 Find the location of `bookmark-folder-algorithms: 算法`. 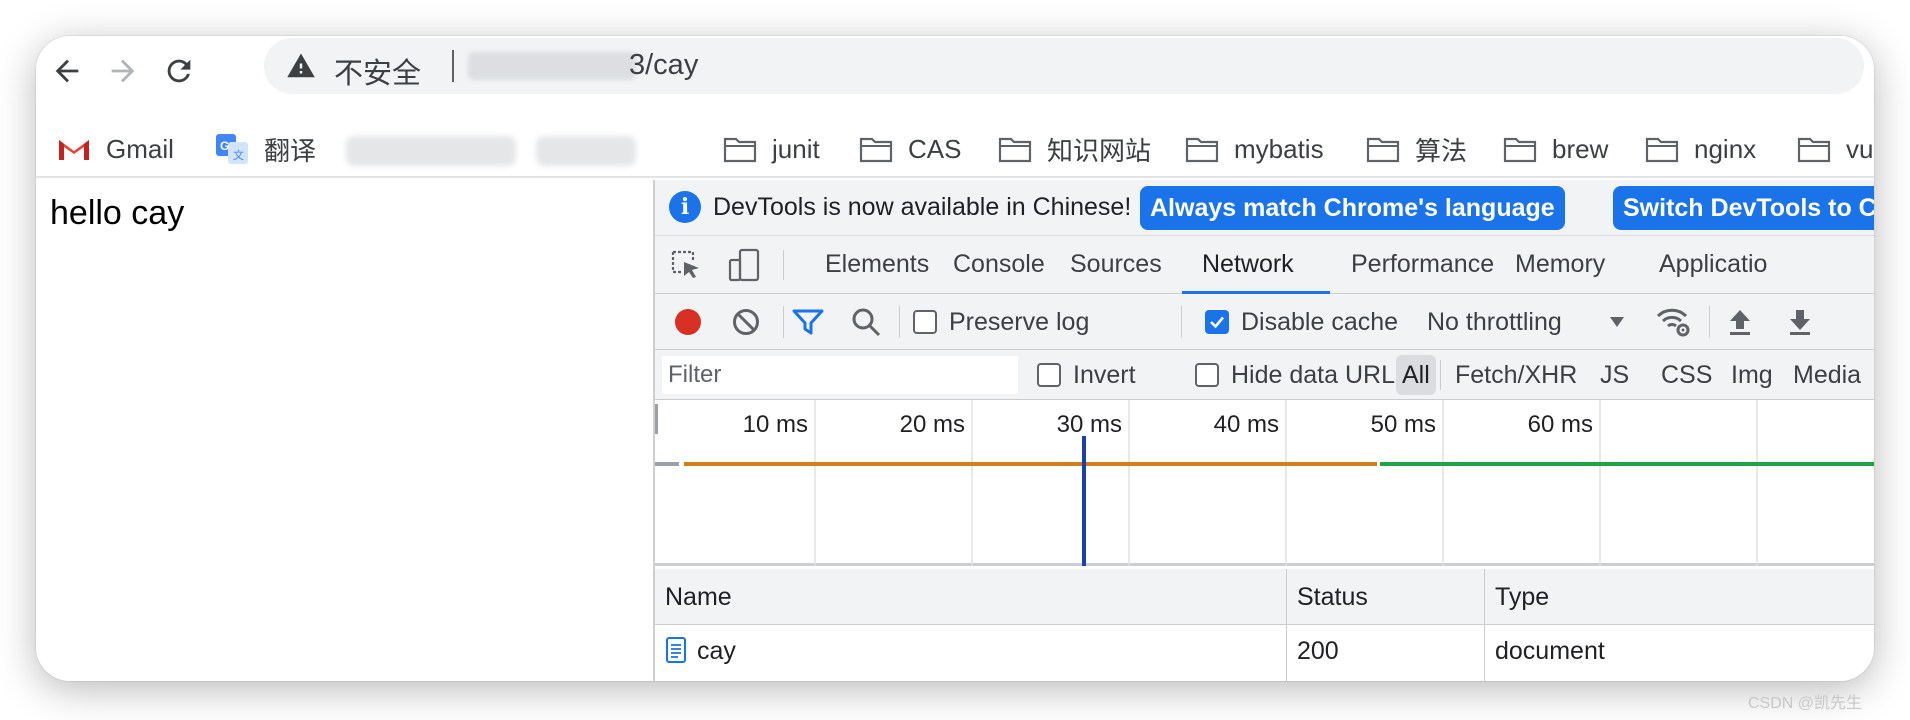

bookmark-folder-algorithms: 算法 is located at coordinates (1416, 149).